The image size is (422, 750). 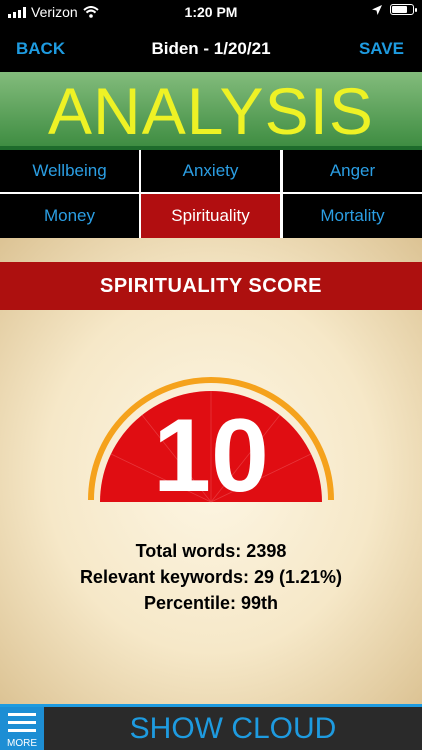 What do you see at coordinates (211, 603) in the screenshot?
I see `percentile: Percentile: 99th` at bounding box center [211, 603].